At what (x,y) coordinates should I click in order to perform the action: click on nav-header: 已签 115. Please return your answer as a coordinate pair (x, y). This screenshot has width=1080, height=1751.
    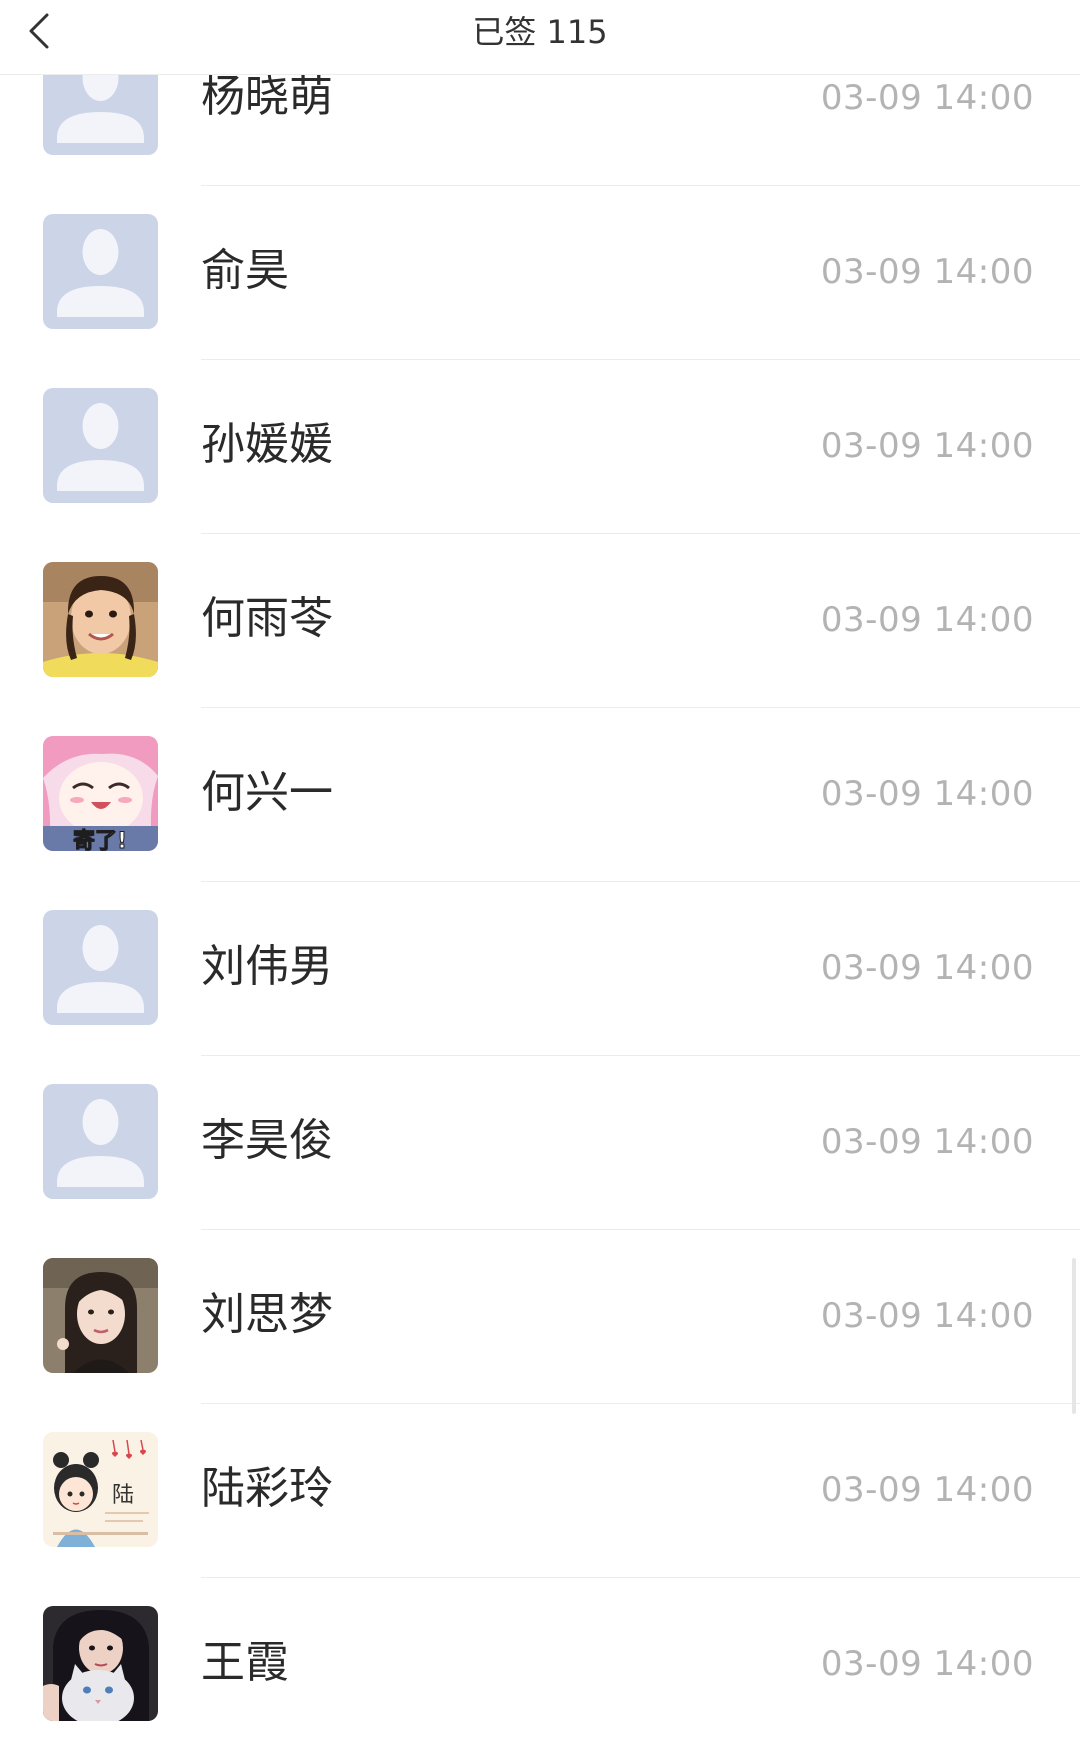
    Looking at the image, I should click on (540, 37).